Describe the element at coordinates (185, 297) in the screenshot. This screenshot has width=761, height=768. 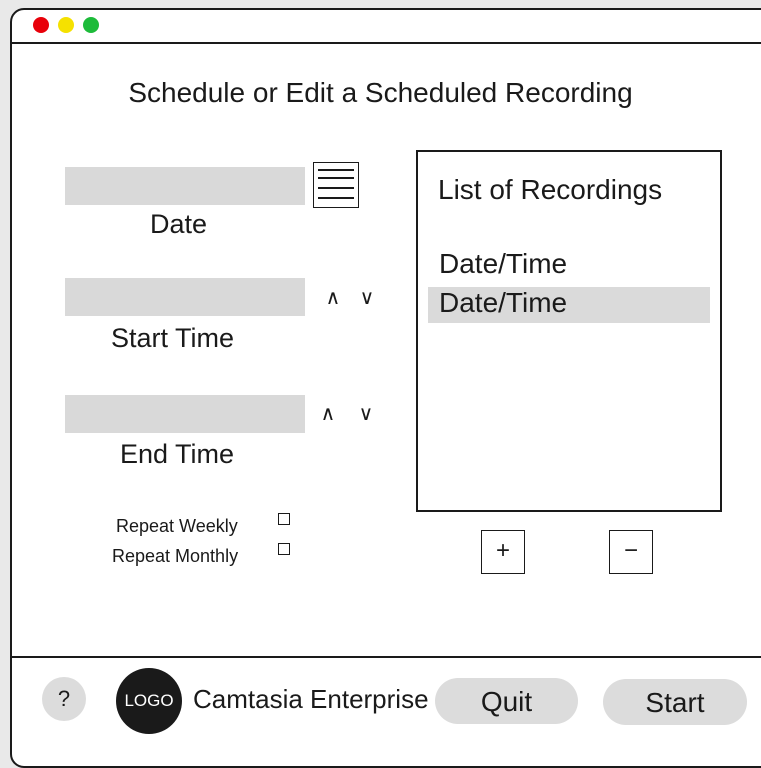
I see `start-time-field` at that location.